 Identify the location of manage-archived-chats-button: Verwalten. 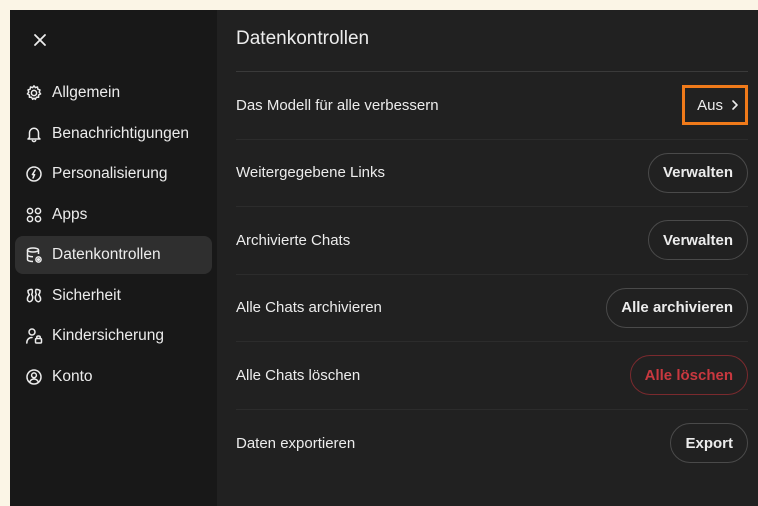
(697, 240).